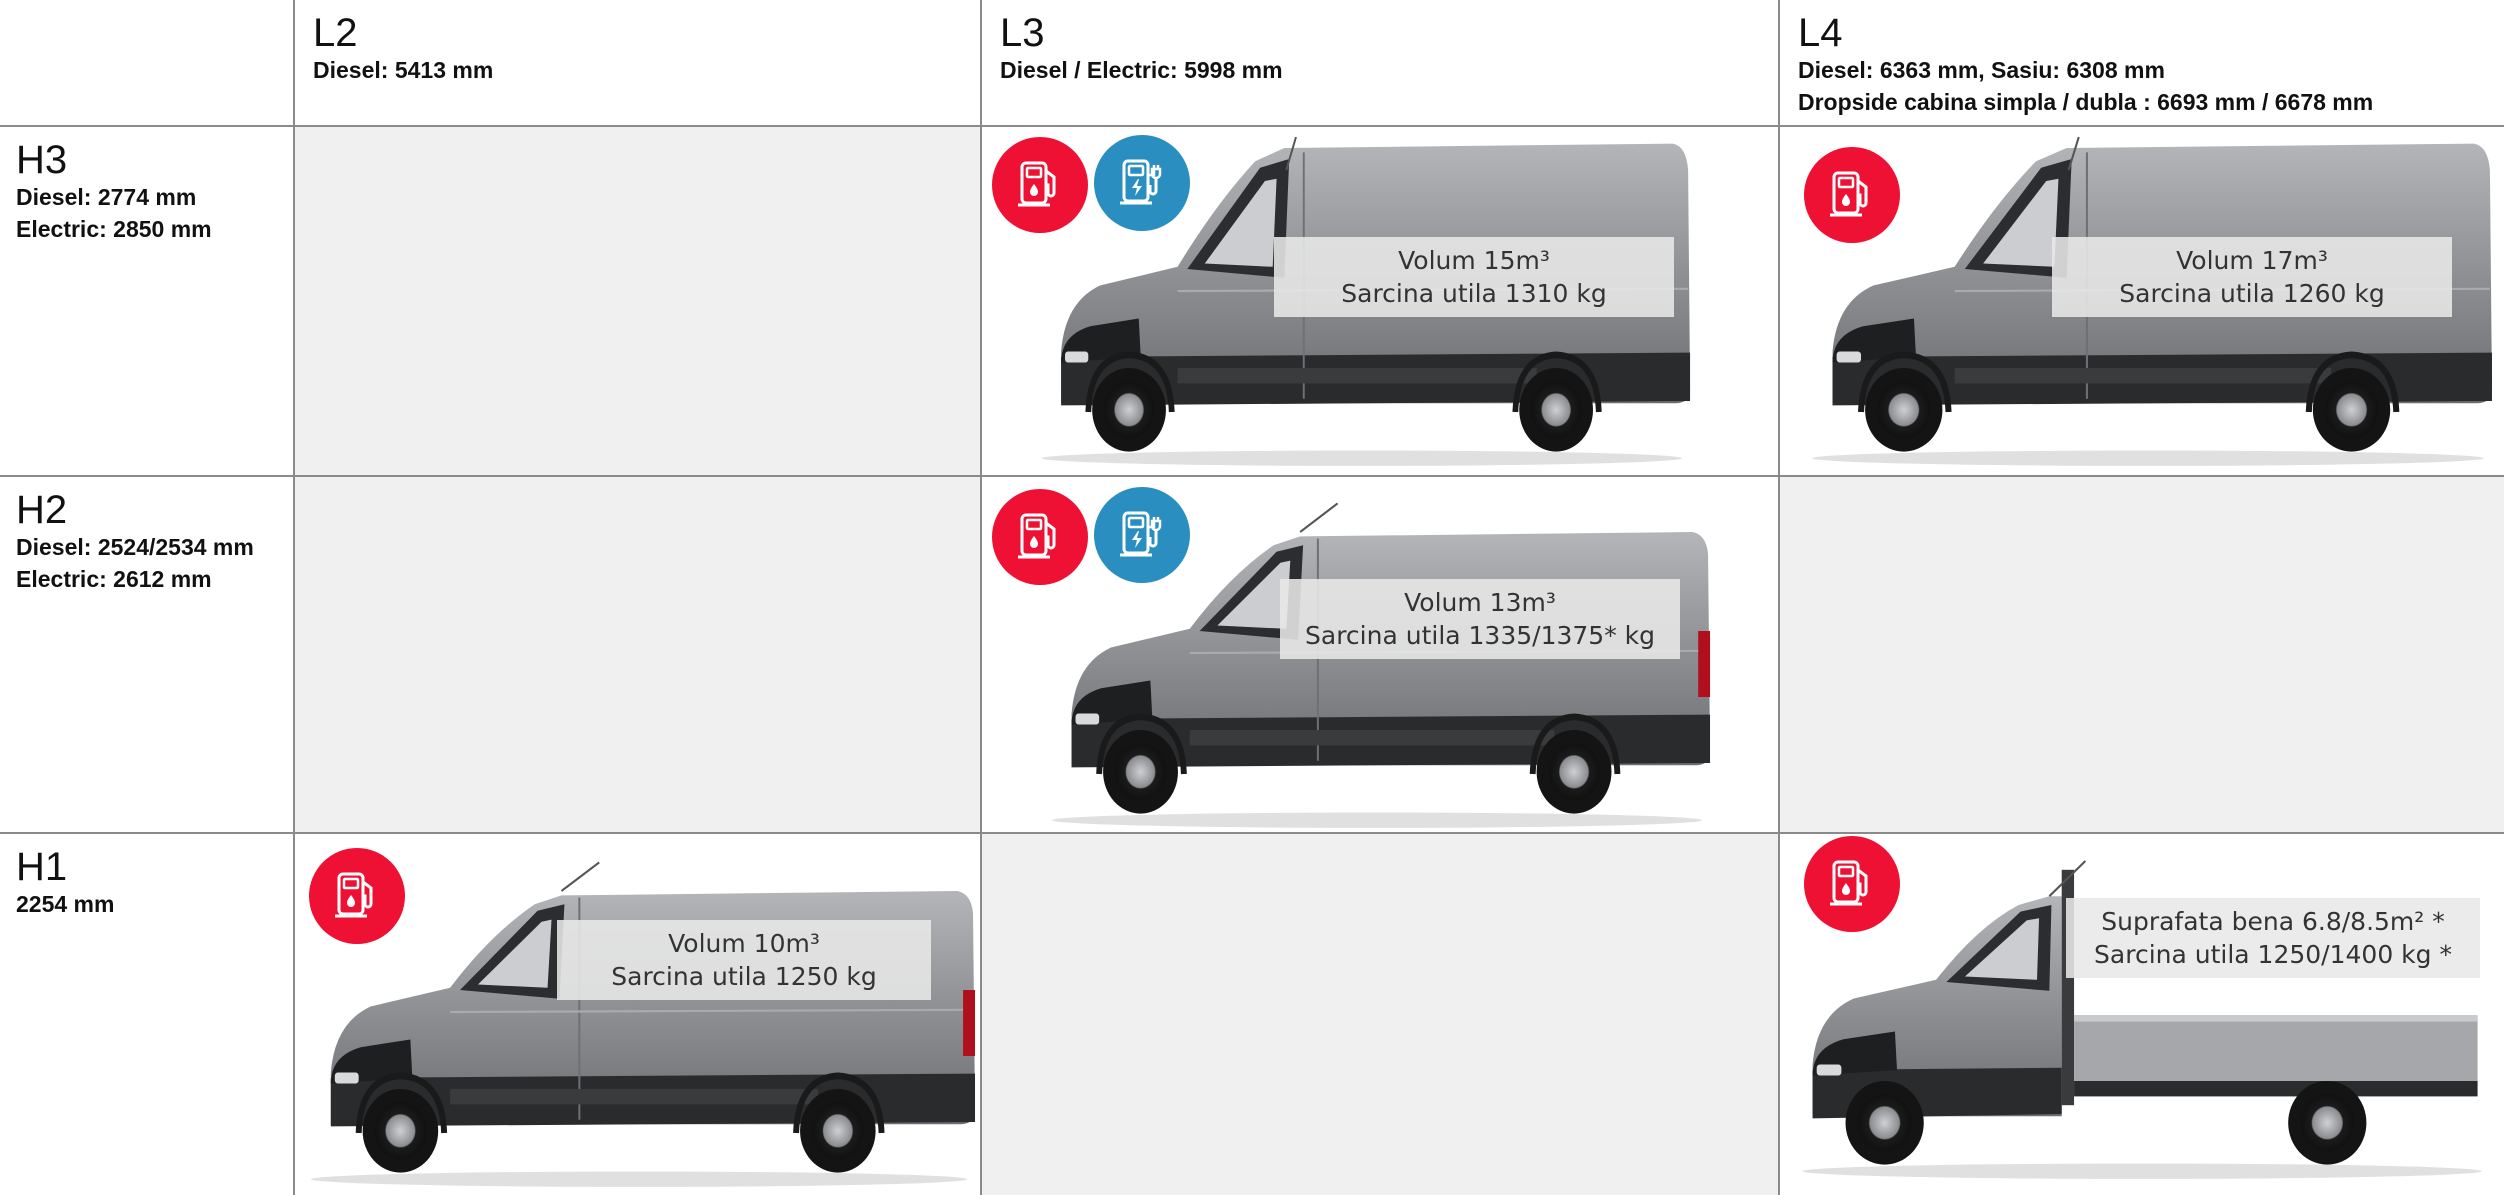 The height and width of the screenshot is (1195, 2504). I want to click on payload-text: Sarcina utila 1250 kg, so click(744, 976).